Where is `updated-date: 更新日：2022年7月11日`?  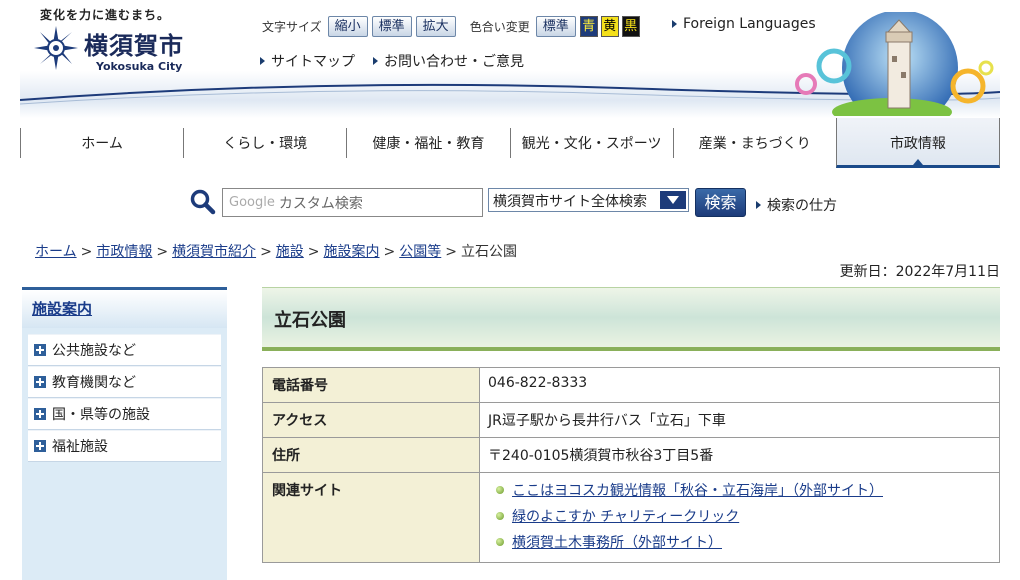 updated-date: 更新日：2022年7月11日 is located at coordinates (919, 272).